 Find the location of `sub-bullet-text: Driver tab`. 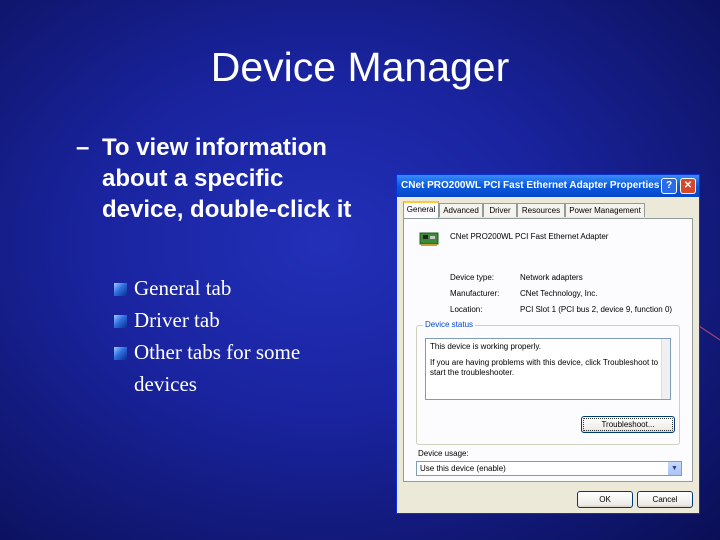

sub-bullet-text: Driver tab is located at coordinates (177, 320).